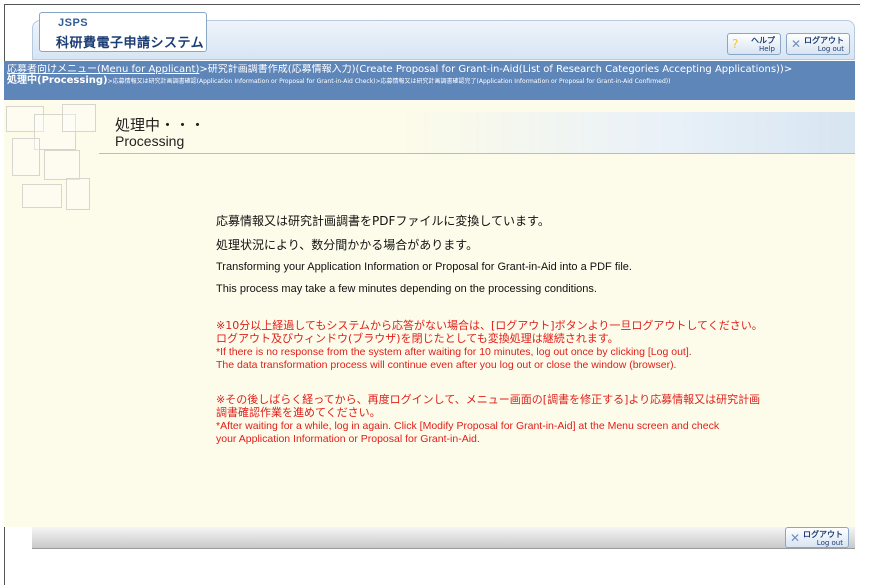 The image size is (870, 587). I want to click on breadcrumb-link-menu: 応募者向けメニュー(Menu for Applicant), so click(103, 69).